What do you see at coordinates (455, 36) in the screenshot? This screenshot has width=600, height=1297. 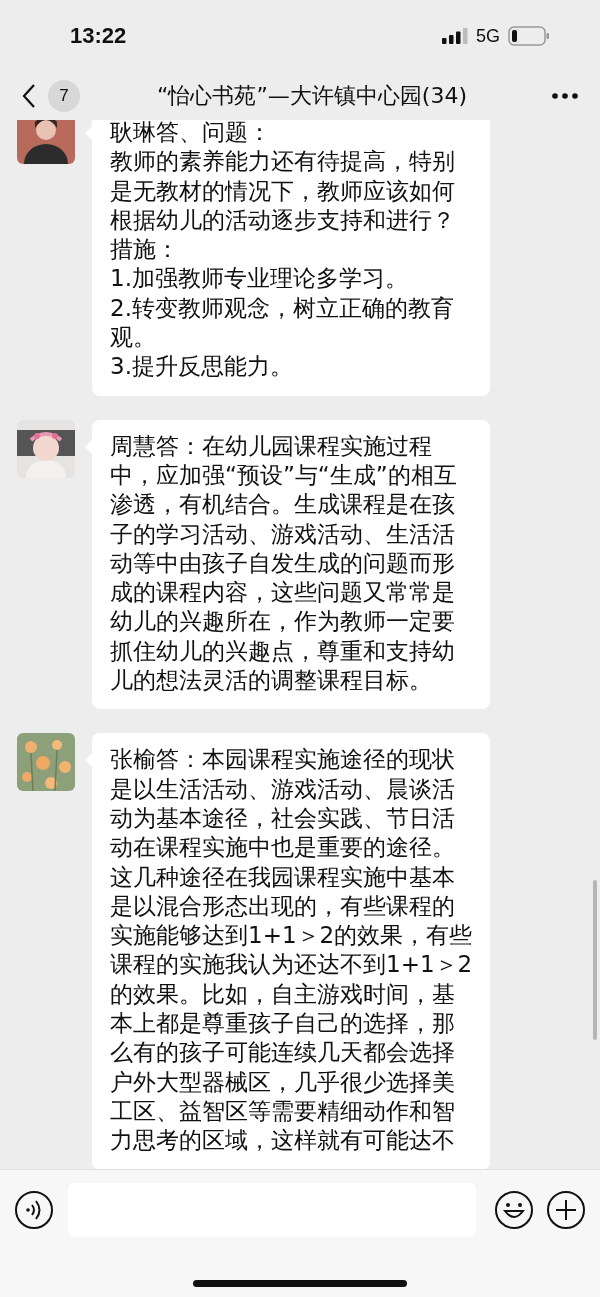 I see `signal-icon` at bounding box center [455, 36].